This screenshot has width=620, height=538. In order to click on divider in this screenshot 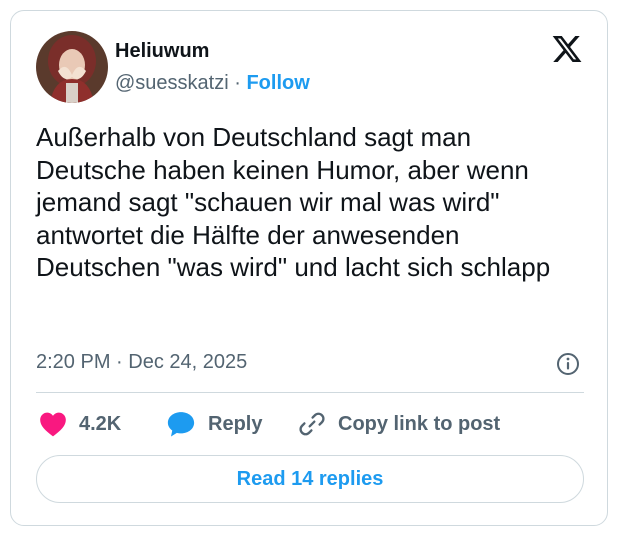, I will do `click(310, 392)`.